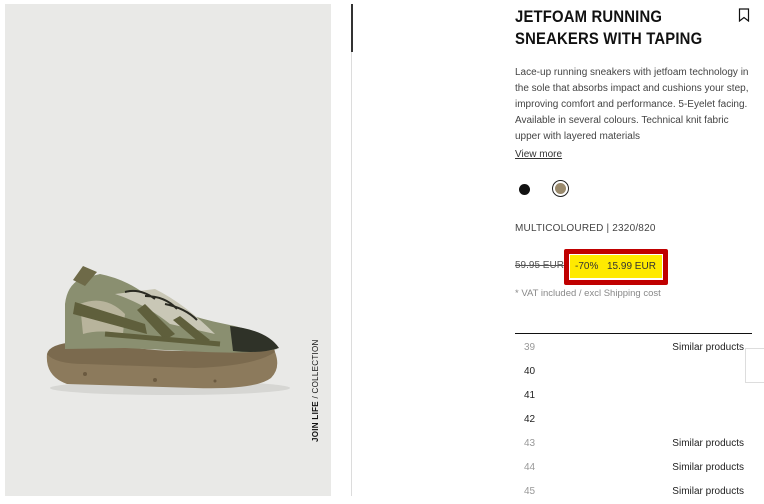 Image resolution: width=764 pixels, height=504 pixels. What do you see at coordinates (633, 444) in the screenshot?
I see `size-option: 43 Similar products` at bounding box center [633, 444].